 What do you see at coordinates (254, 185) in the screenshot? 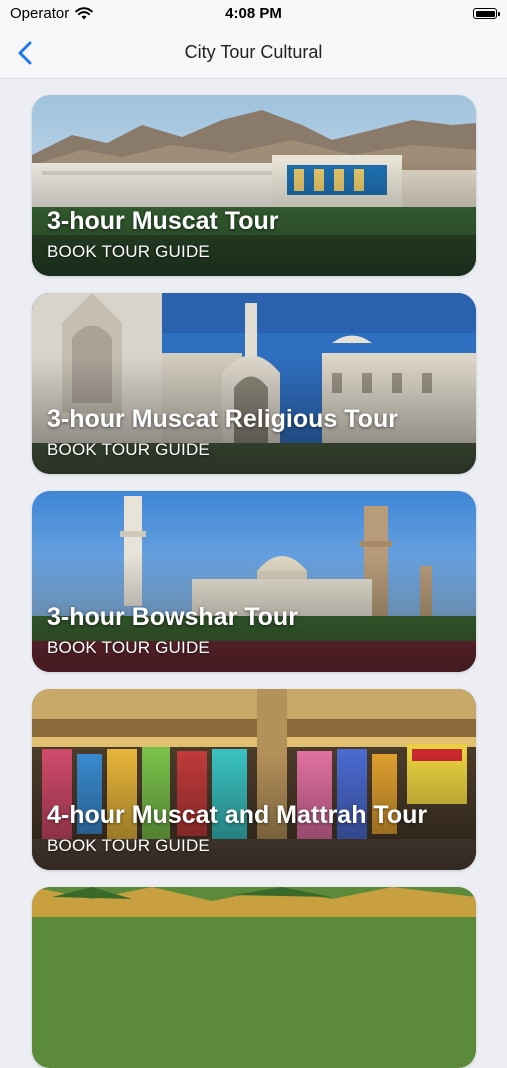
I see `tour-card-muscat: 3-hour Muscat Tour BOOK TOUR GUIDE` at bounding box center [254, 185].